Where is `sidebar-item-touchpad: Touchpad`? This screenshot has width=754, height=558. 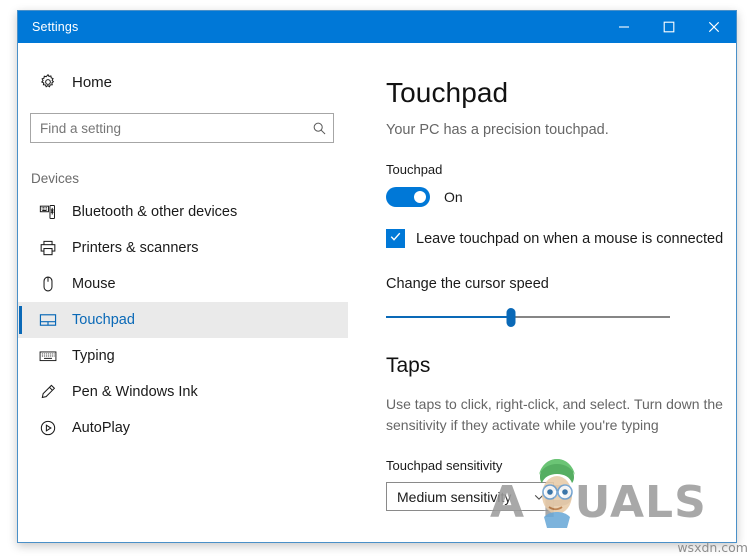
sidebar-item-touchpad: Touchpad is located at coordinates (183, 320).